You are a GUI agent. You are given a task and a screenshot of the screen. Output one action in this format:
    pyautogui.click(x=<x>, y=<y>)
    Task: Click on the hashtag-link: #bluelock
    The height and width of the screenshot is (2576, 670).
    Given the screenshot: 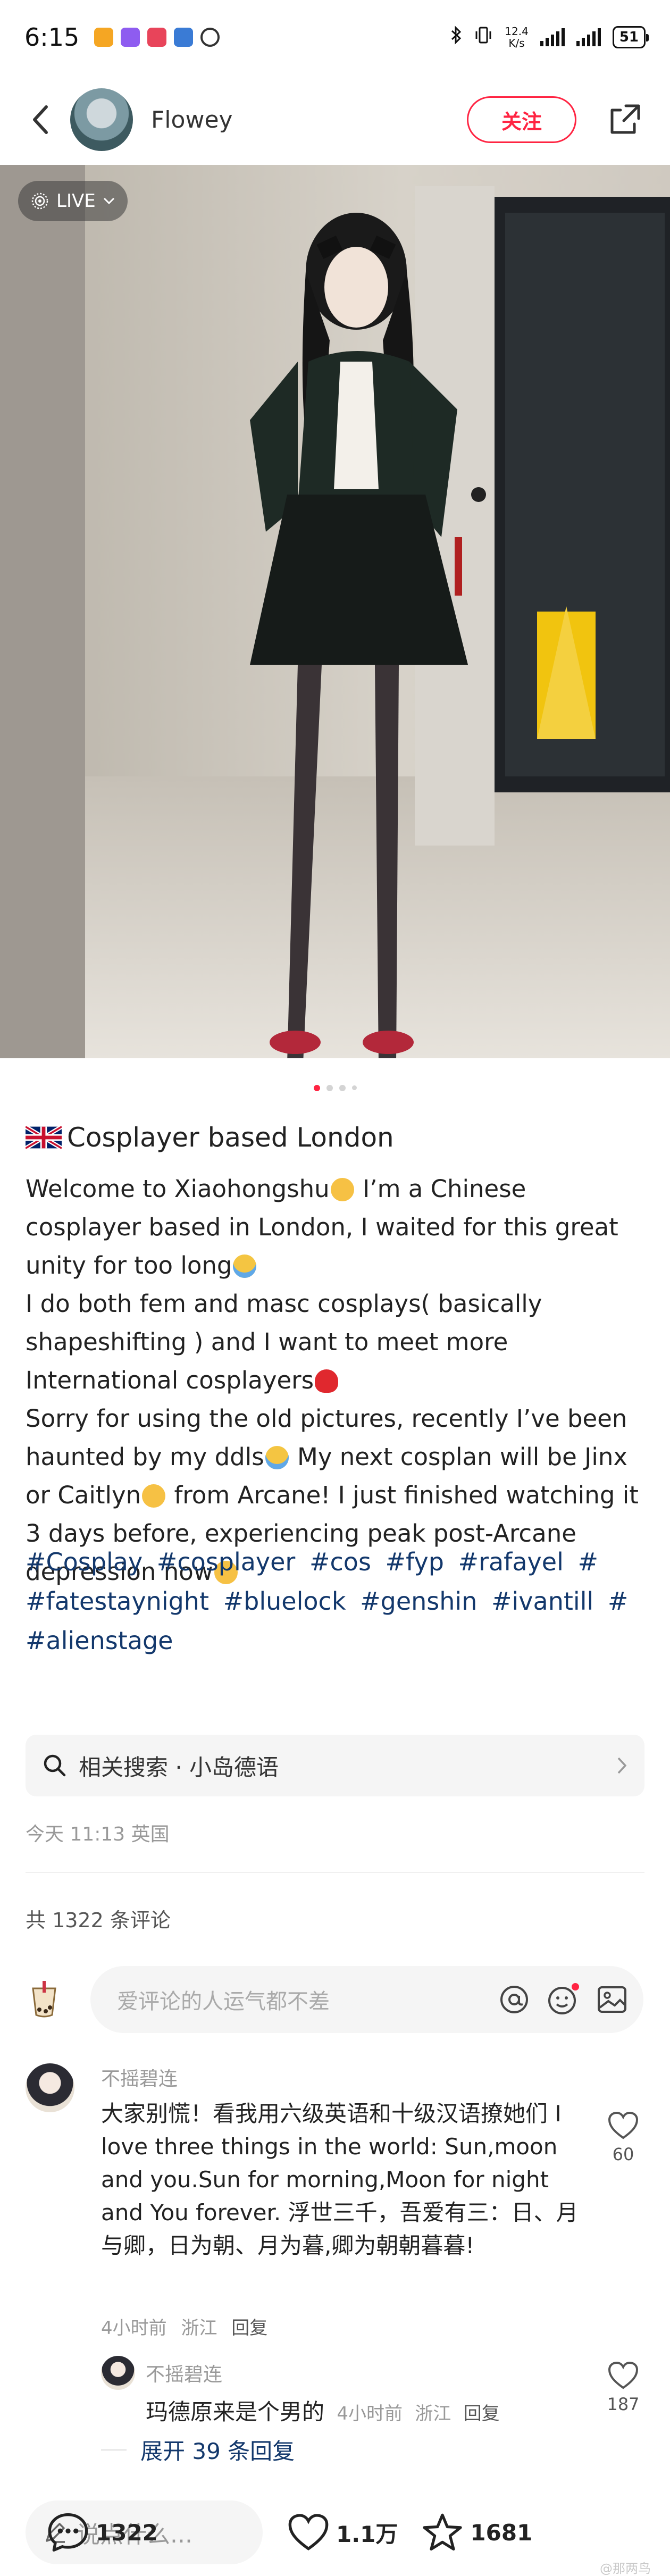 What is the action you would take?
    pyautogui.click(x=285, y=1601)
    